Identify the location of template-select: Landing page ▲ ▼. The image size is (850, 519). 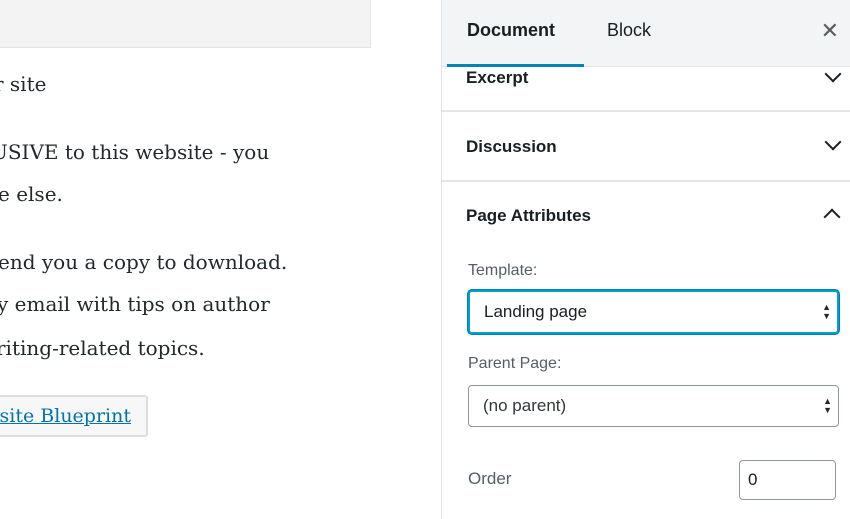
(653, 312).